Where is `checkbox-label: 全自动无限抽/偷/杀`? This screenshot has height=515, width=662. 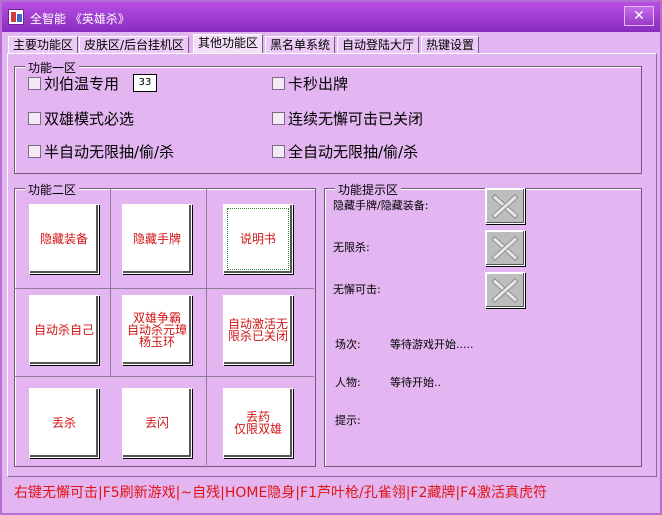 checkbox-label: 全自动无限抽/偷/杀 is located at coordinates (353, 152).